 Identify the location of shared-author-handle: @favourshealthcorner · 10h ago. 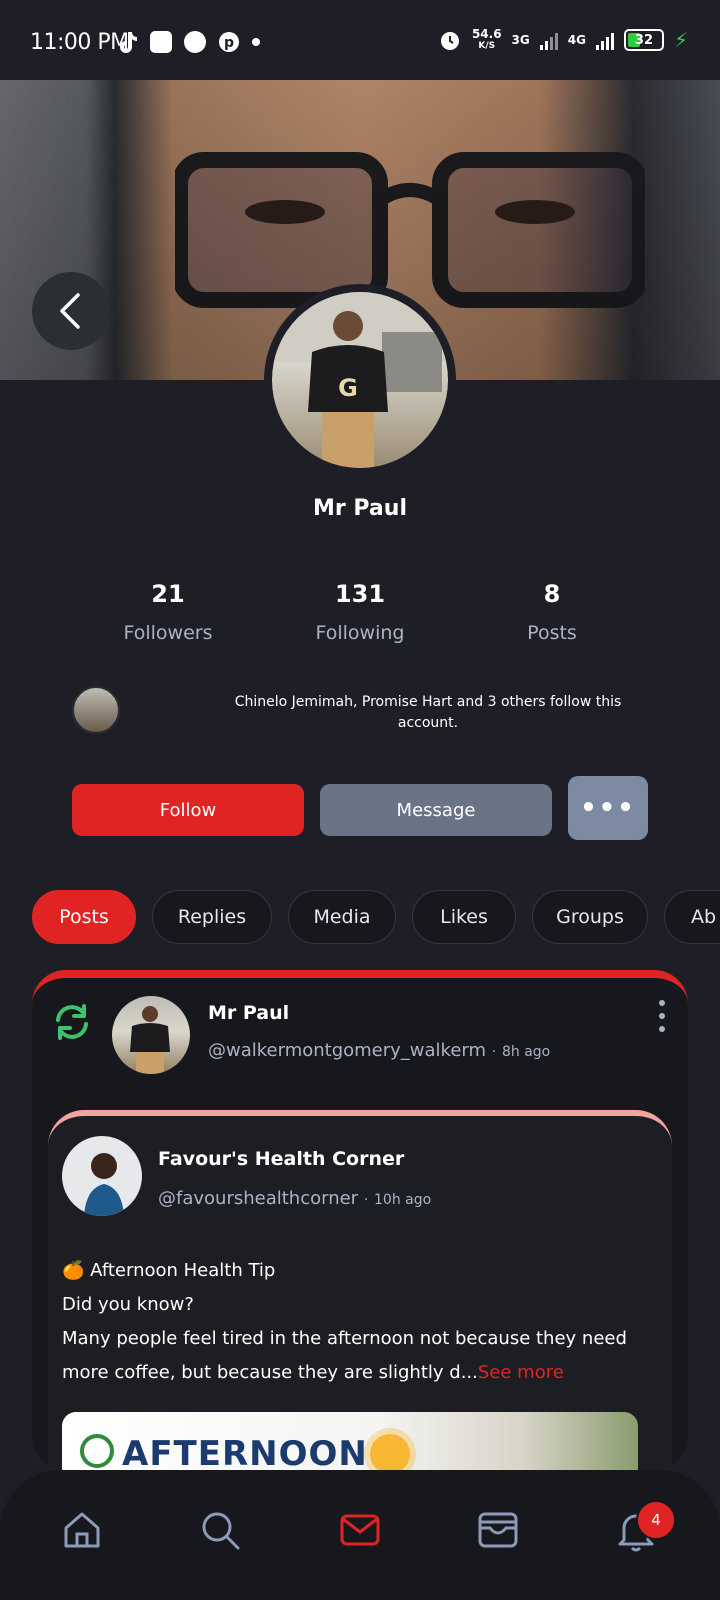
(295, 1198).